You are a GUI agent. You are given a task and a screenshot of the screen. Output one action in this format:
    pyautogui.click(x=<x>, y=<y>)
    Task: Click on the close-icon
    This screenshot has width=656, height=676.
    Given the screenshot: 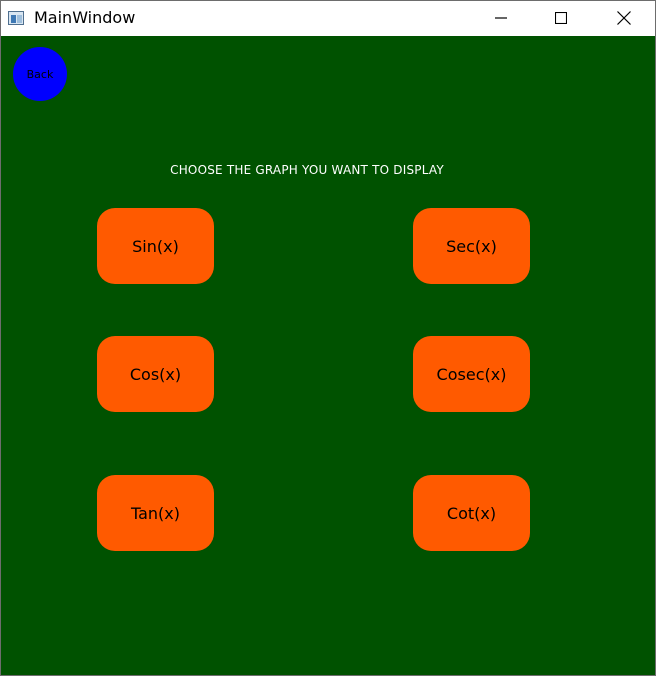 What is the action you would take?
    pyautogui.click(x=624, y=18)
    